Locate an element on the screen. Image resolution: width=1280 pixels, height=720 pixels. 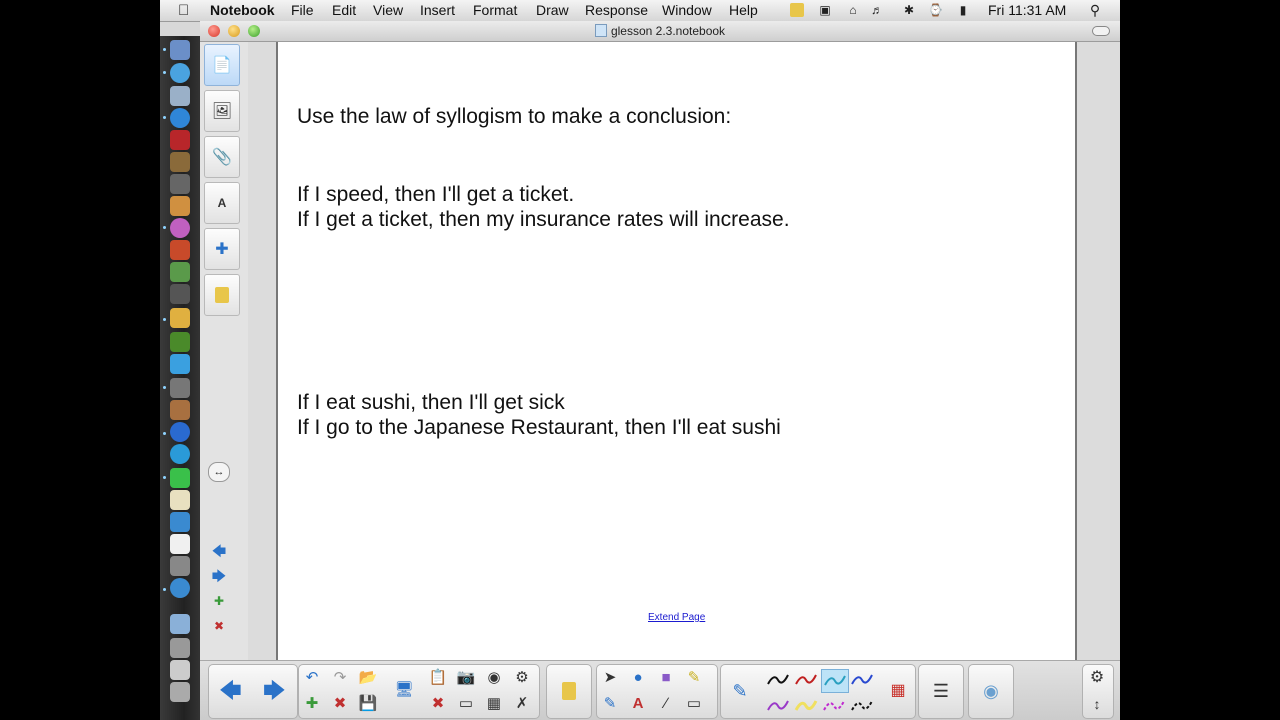
dreamweaver-icon is located at coordinates (180, 342).